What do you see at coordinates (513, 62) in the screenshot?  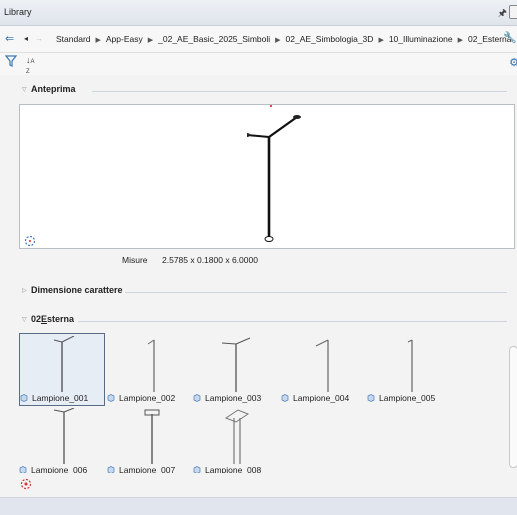 I see `library-settings-icon: ⚙` at bounding box center [513, 62].